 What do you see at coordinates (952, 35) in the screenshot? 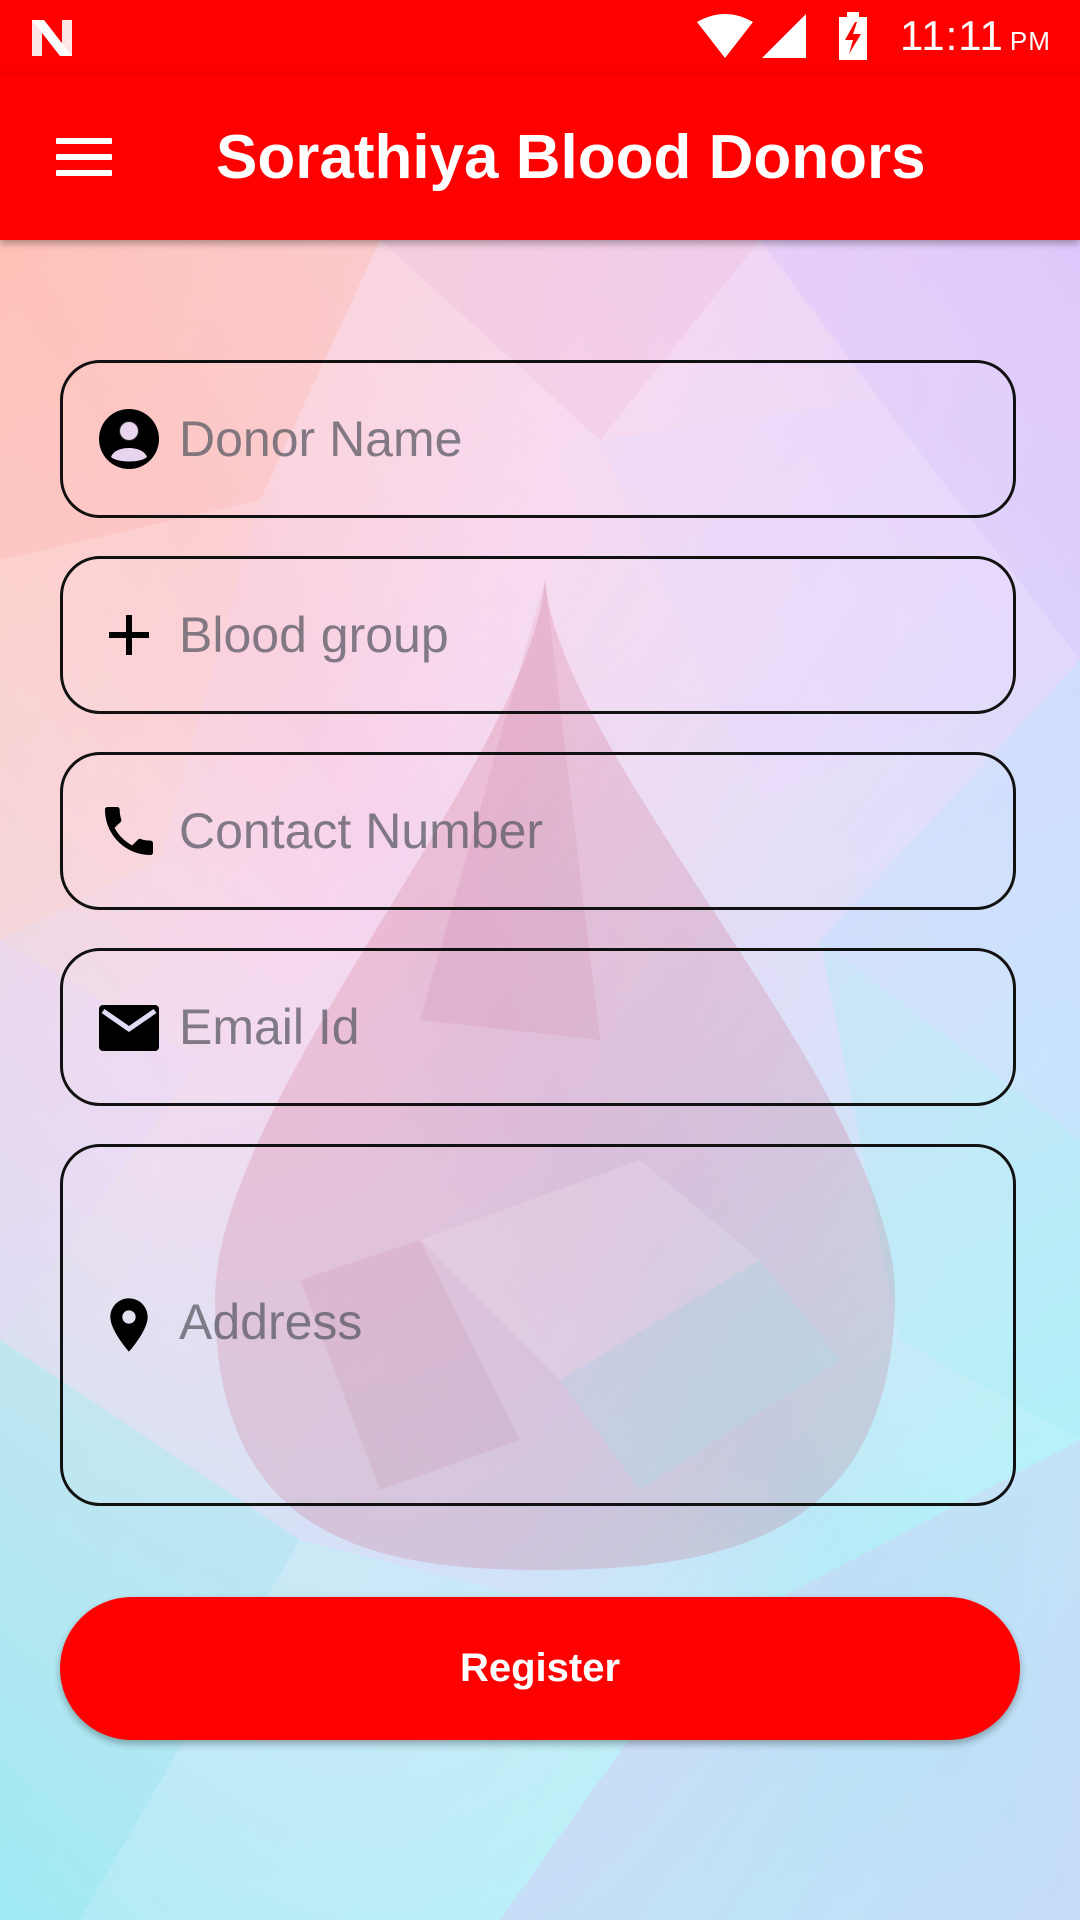
I see `clock-time: 11:11` at bounding box center [952, 35].